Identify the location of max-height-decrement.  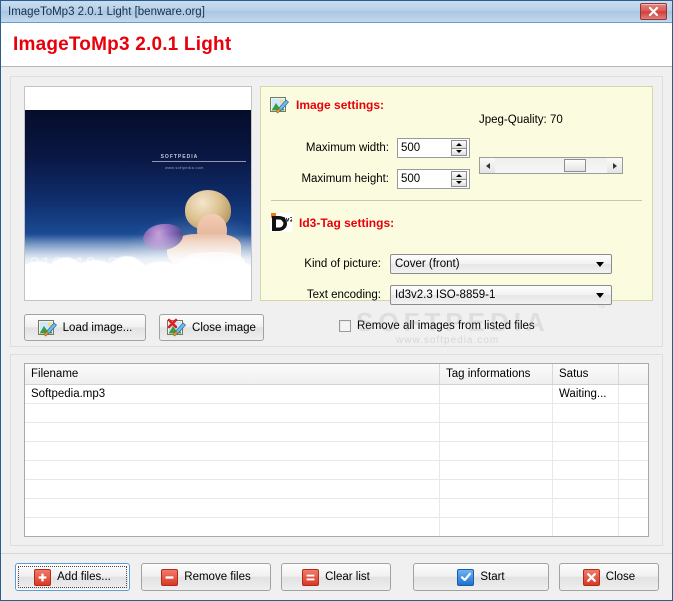
(459, 182).